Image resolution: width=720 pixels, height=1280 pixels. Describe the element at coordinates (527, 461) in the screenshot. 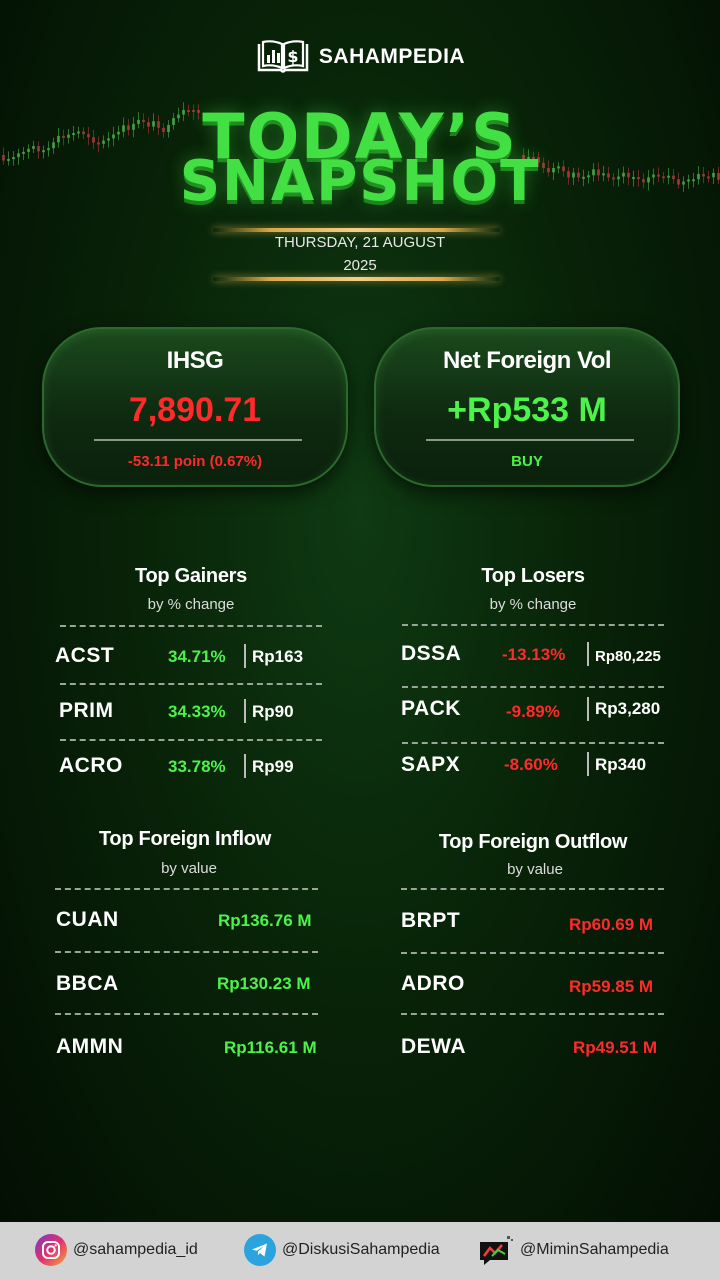

I see `net-foreign-status: BUY` at that location.